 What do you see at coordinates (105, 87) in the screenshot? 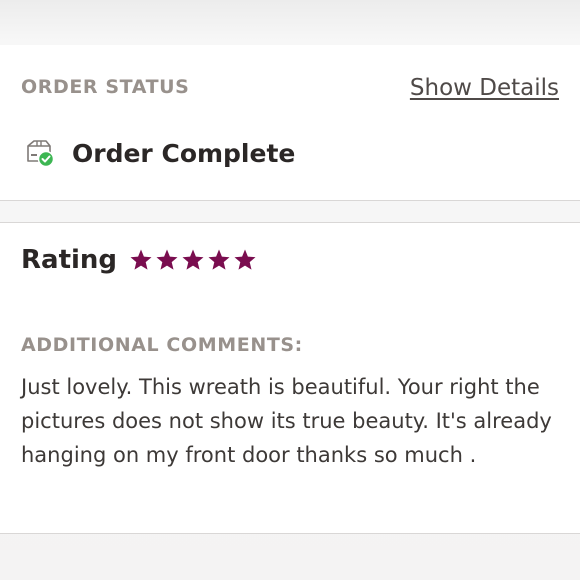
I see `order-status-label: ORDER STATUS` at bounding box center [105, 87].